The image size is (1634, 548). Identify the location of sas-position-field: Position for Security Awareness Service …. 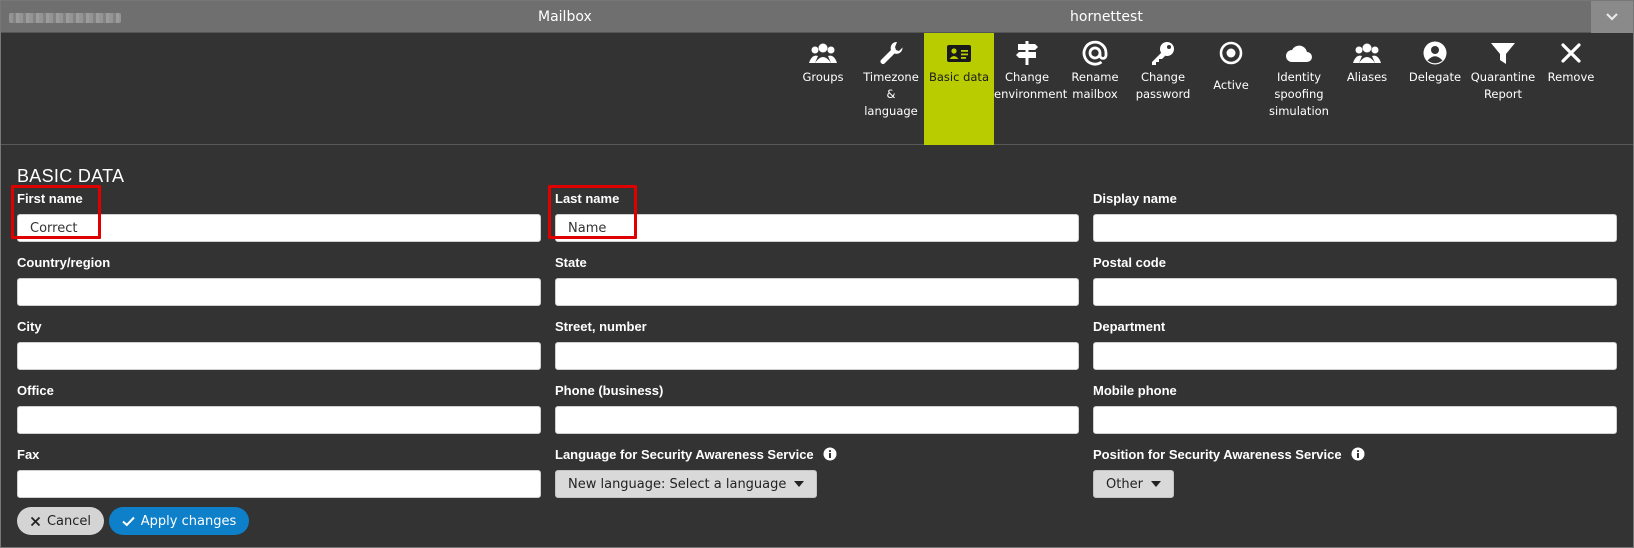
(1355, 472).